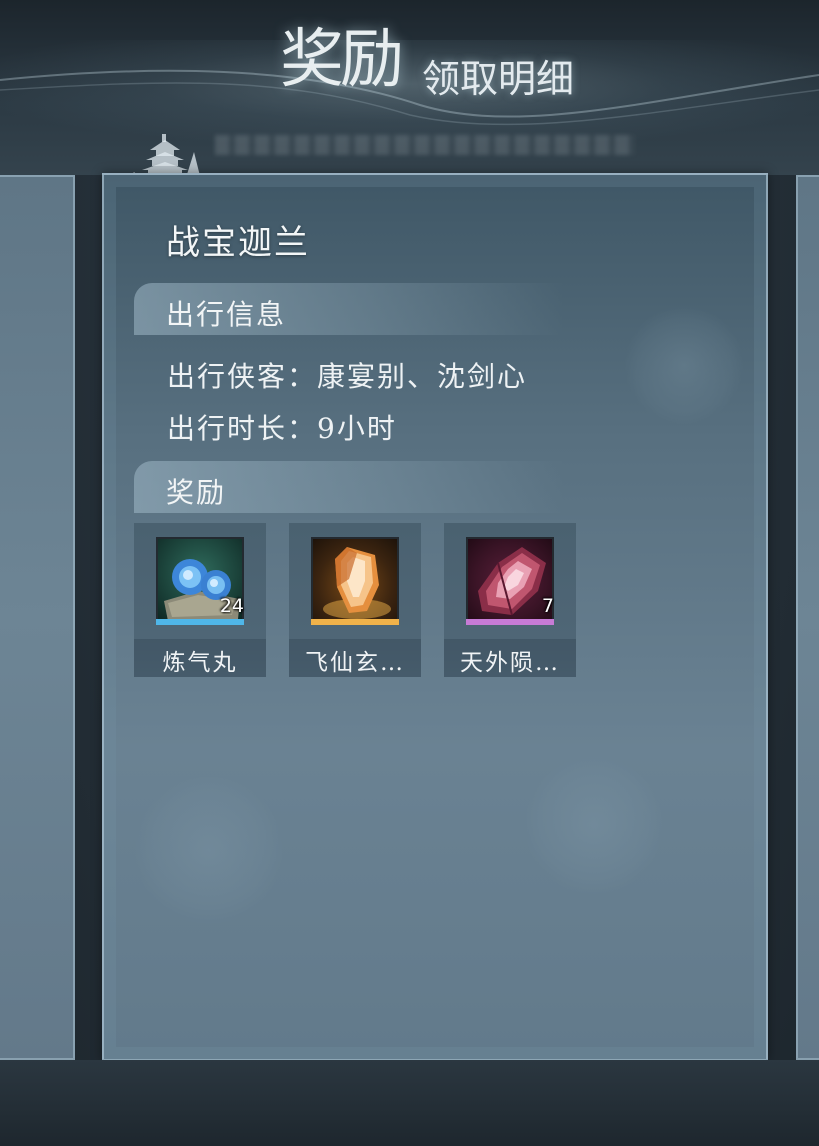 This screenshot has height=1146, width=819. Describe the element at coordinates (349, 309) in the screenshot. I see `travel-info-header: 出行信息` at that location.